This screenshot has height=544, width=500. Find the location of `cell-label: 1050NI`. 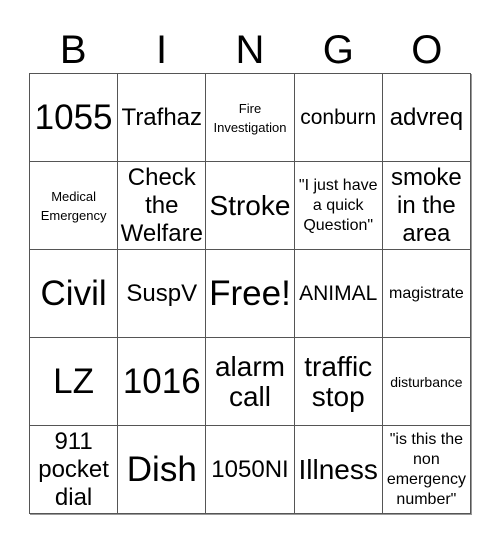

cell-label: 1050NI is located at coordinates (250, 469).